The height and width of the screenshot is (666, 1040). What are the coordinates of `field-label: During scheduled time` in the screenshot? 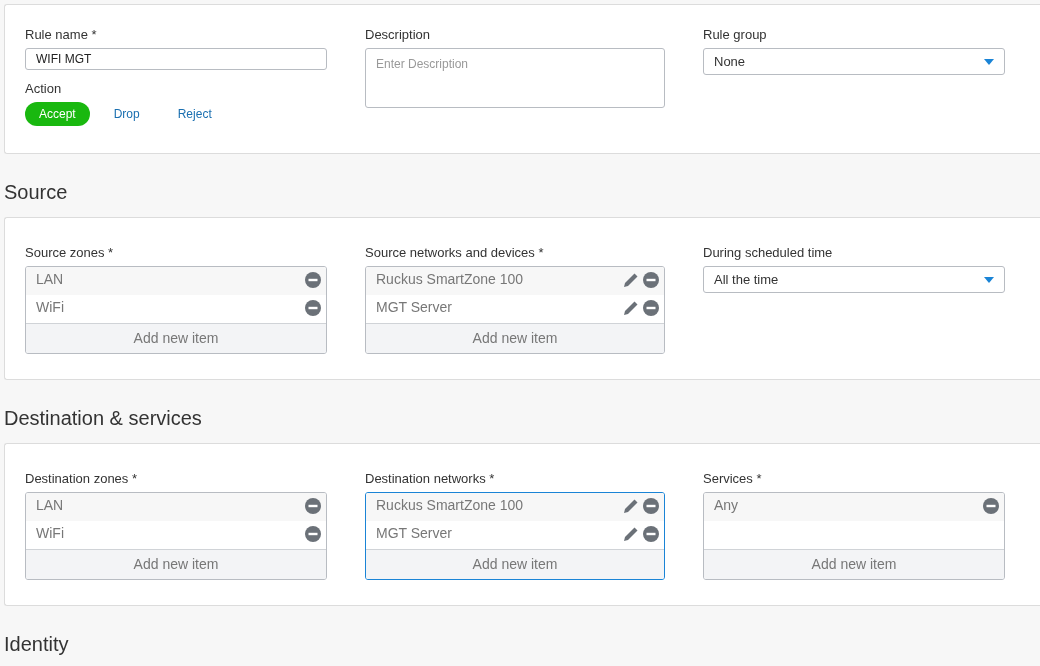 It's located at (768, 253).